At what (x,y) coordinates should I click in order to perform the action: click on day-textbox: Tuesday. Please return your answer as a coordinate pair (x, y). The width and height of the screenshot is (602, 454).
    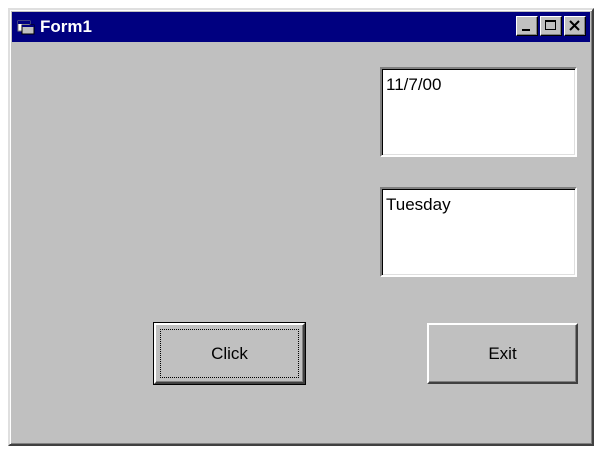
    Looking at the image, I should click on (478, 232).